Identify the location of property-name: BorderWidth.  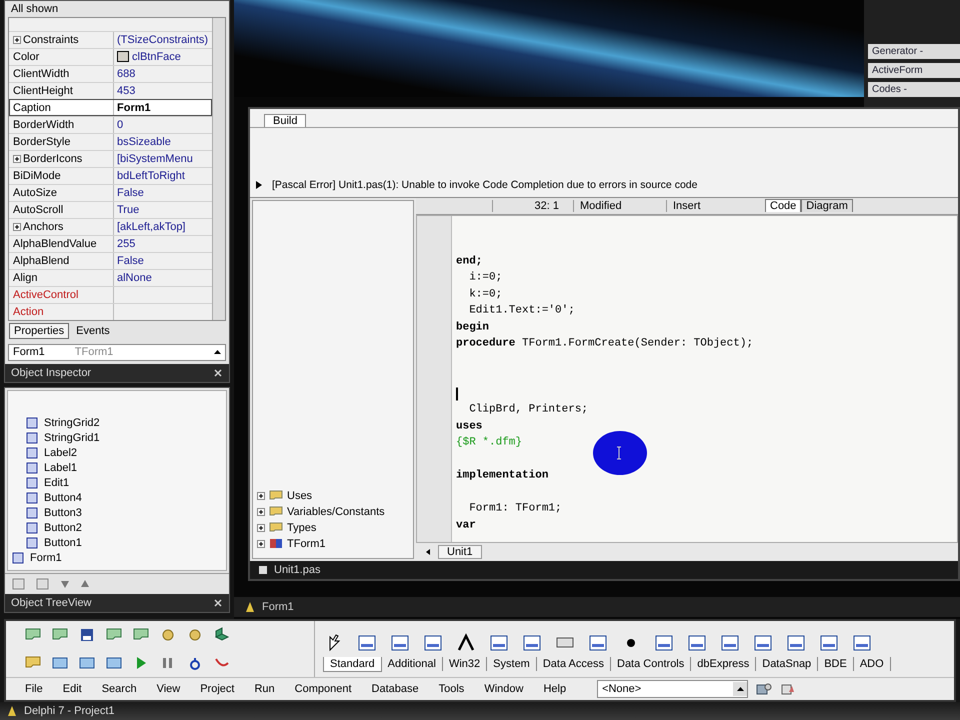
(43, 125).